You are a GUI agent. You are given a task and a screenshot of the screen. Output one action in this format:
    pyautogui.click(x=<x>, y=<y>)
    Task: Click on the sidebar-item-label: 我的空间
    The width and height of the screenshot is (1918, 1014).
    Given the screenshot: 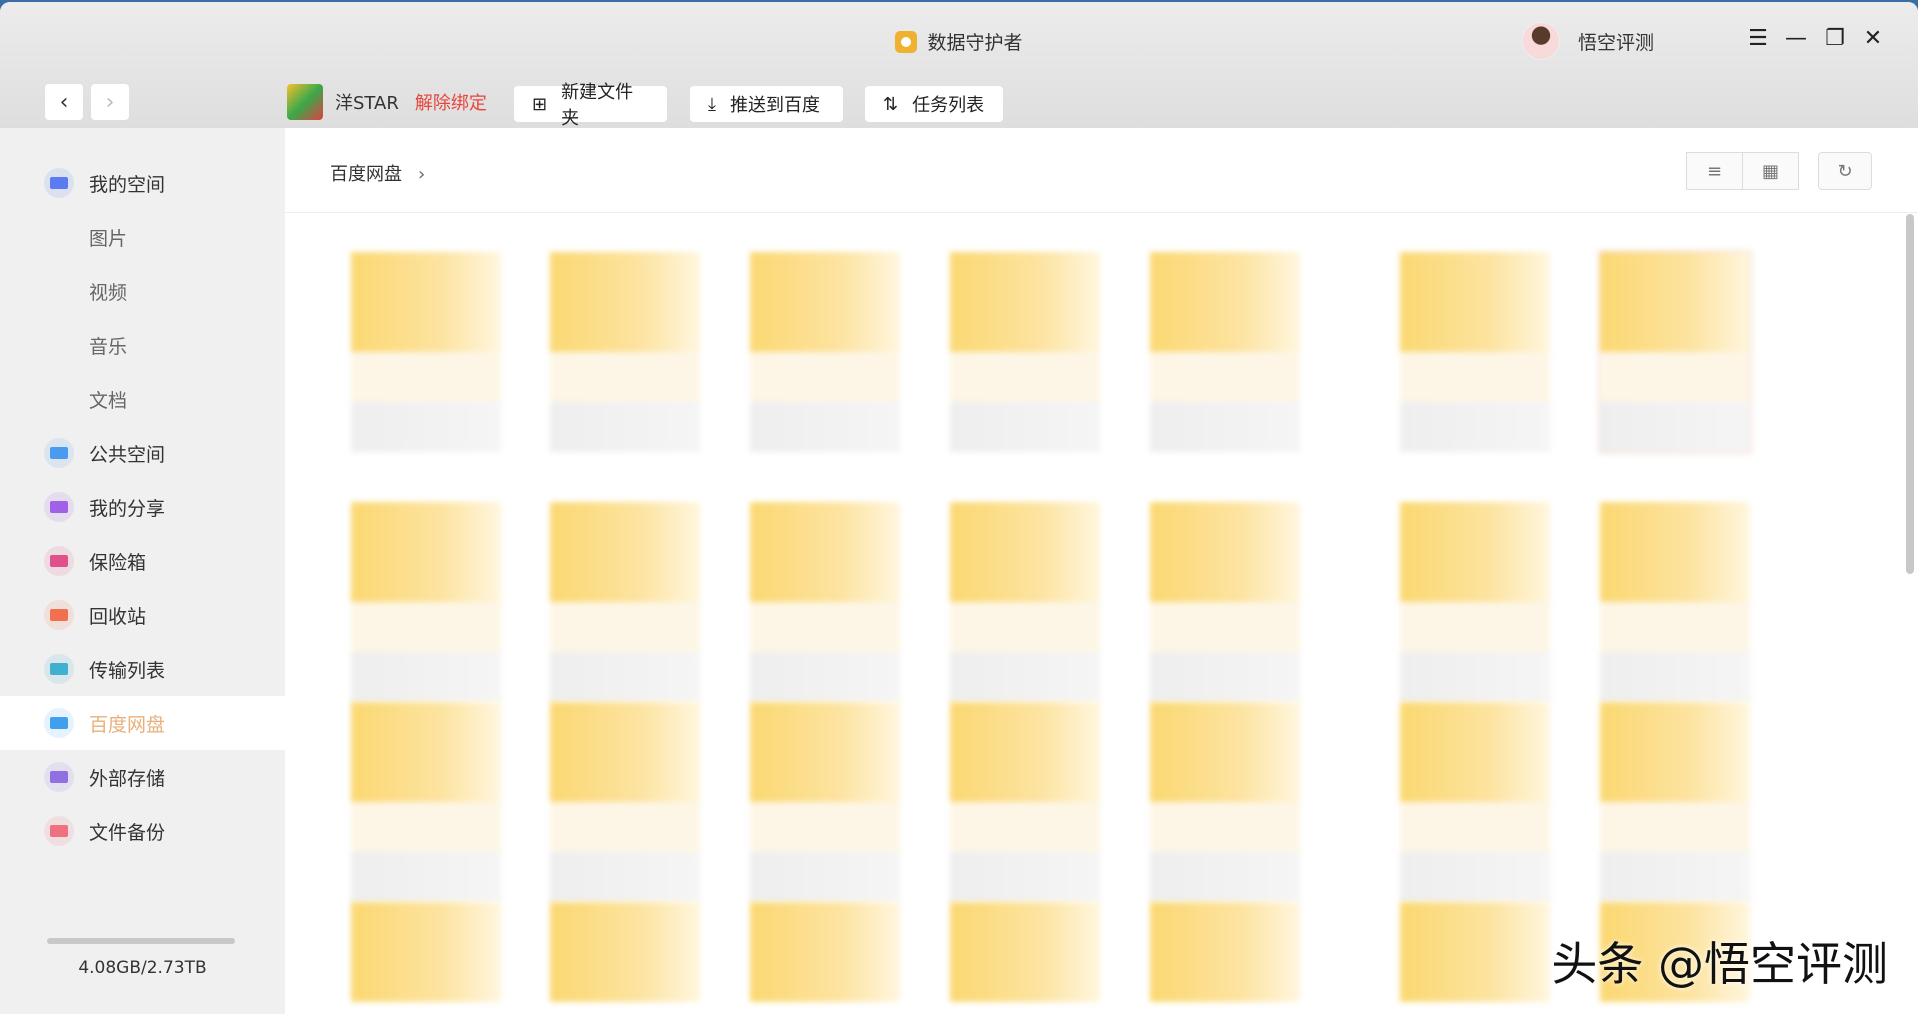 What is the action you would take?
    pyautogui.click(x=127, y=184)
    